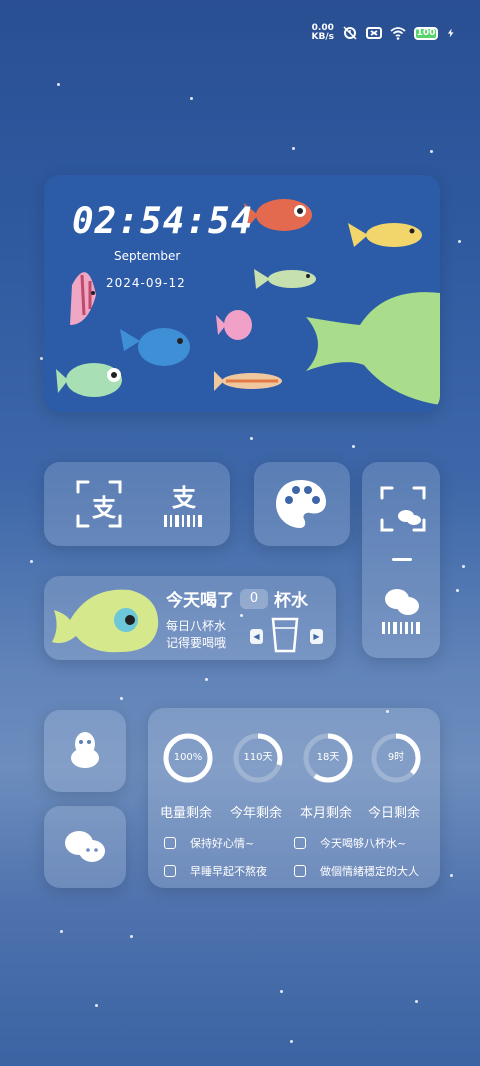 The height and width of the screenshot is (1066, 480). What do you see at coordinates (83, 298) in the screenshot?
I see `pink-fish-icon` at bounding box center [83, 298].